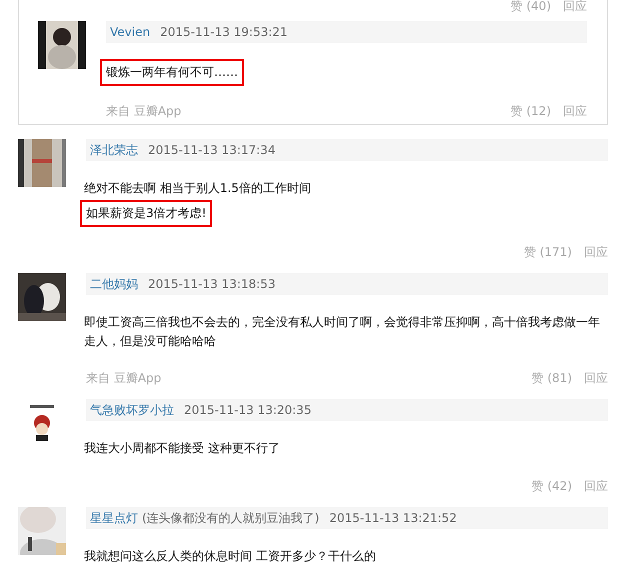 This screenshot has width=632, height=563. What do you see at coordinates (552, 378) in the screenshot?
I see `like-link: 赞 (81)` at bounding box center [552, 378].